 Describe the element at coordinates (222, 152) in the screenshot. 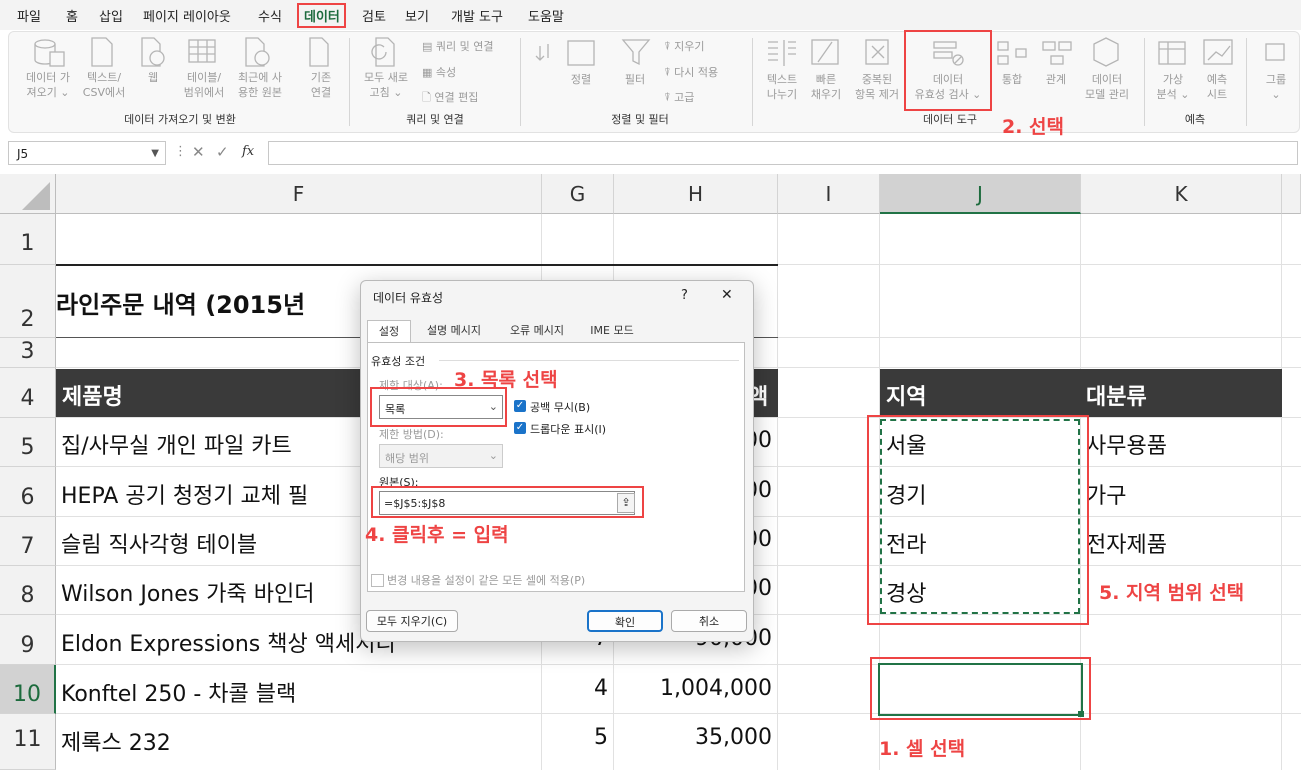

I see `enter-icon: ✓` at that location.